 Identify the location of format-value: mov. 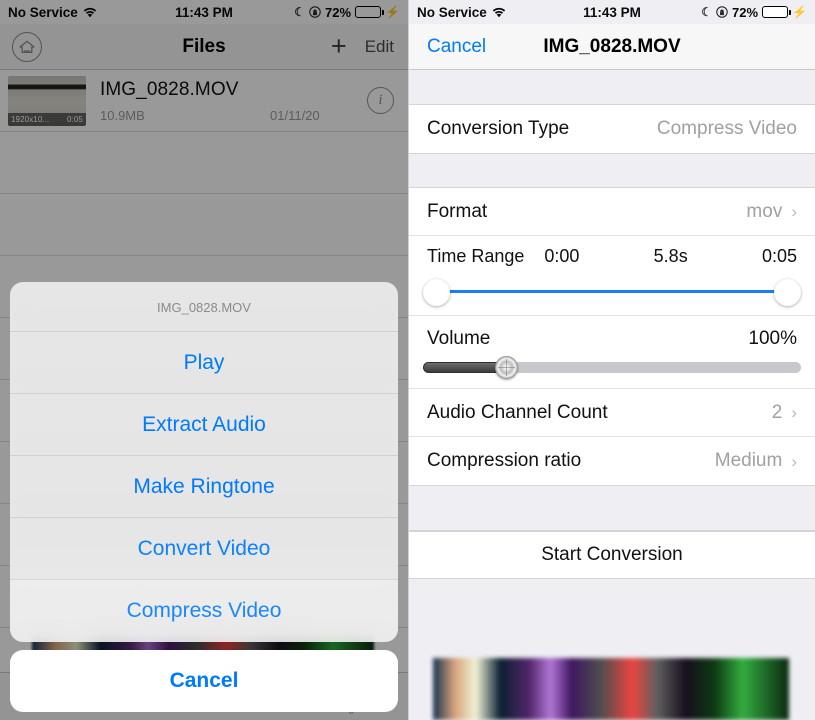
(764, 211).